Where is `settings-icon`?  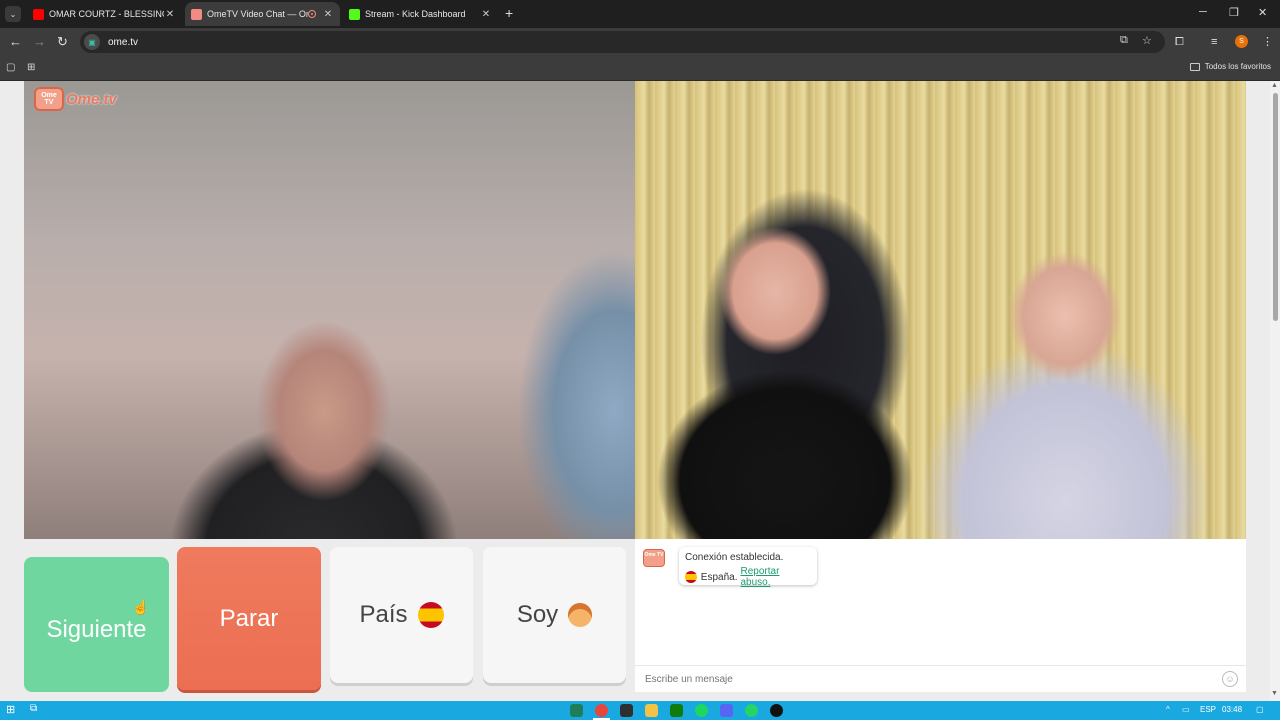 settings-icon is located at coordinates (626, 710).